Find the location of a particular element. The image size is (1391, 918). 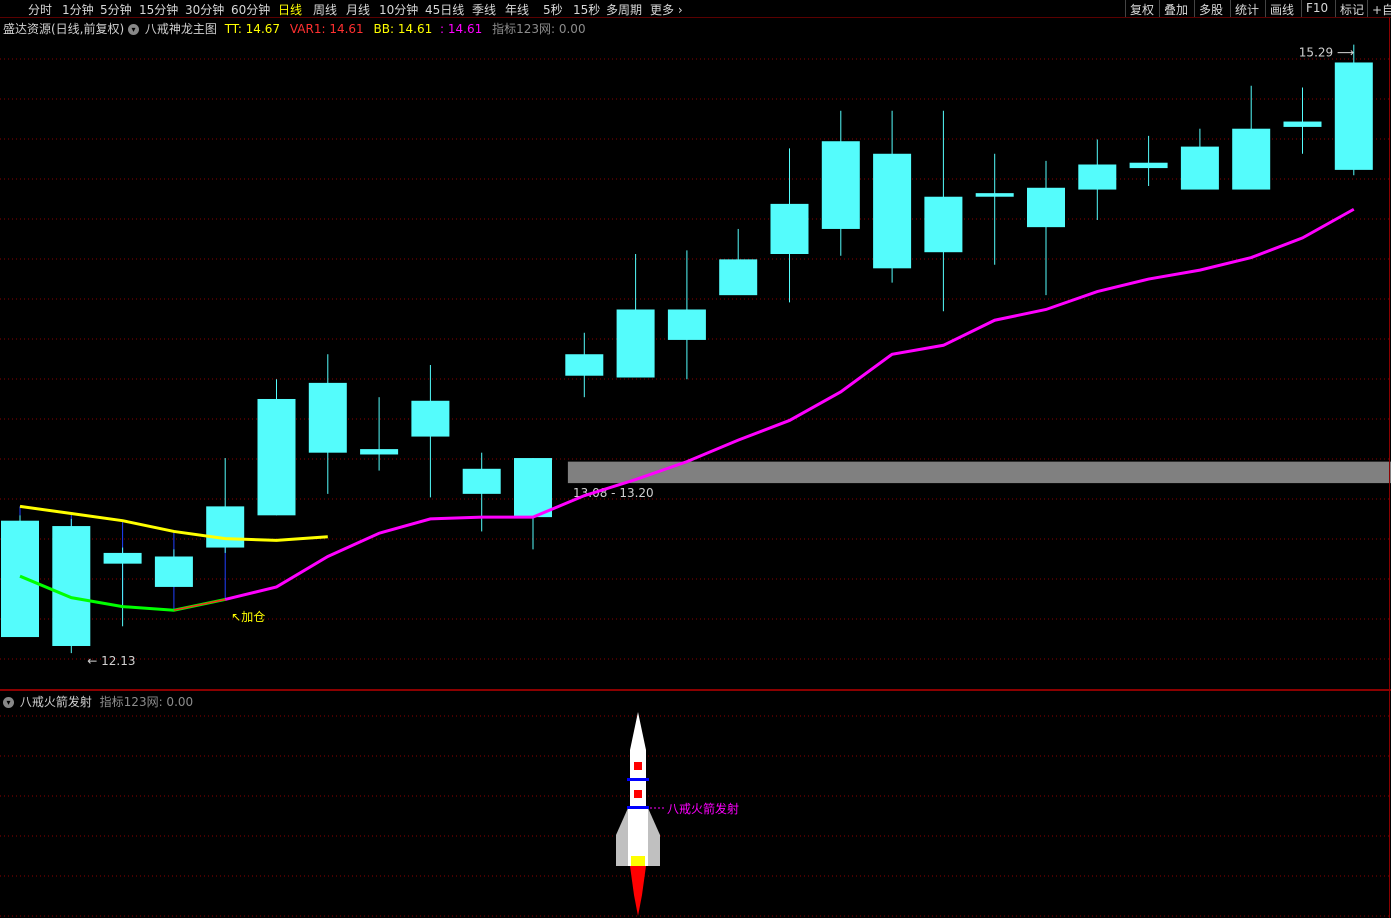

zone-label: 13.08 - 13.20 is located at coordinates (613, 493).